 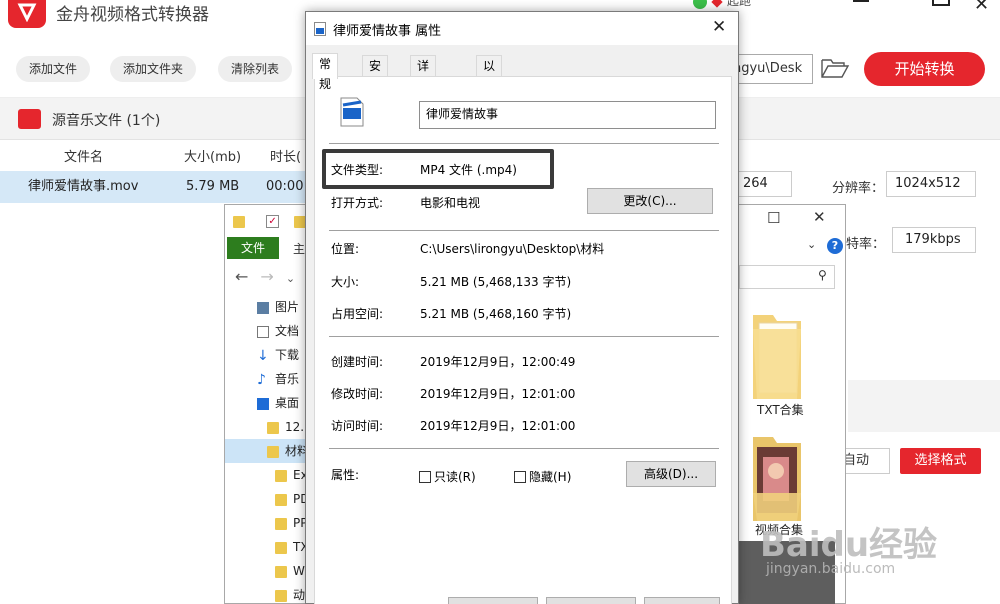 I want to click on readonly-checkbox: 只读(R), so click(x=447, y=476).